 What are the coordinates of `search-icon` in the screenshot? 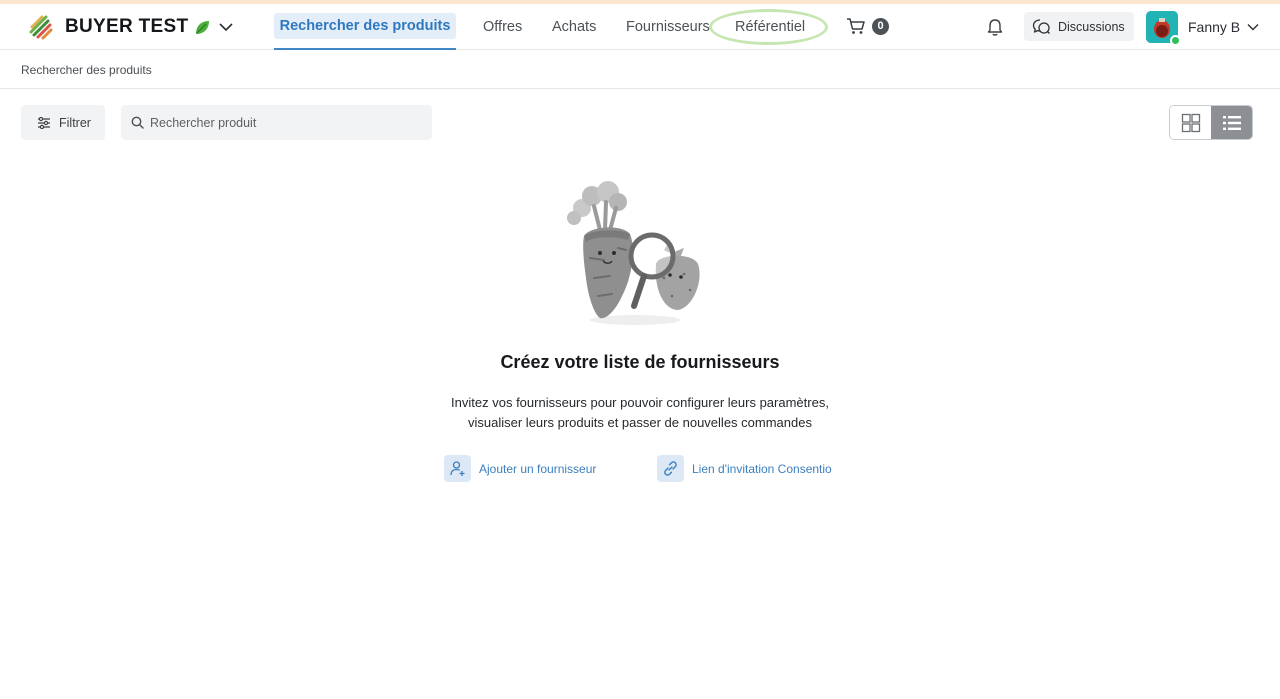 It's located at (137, 122).